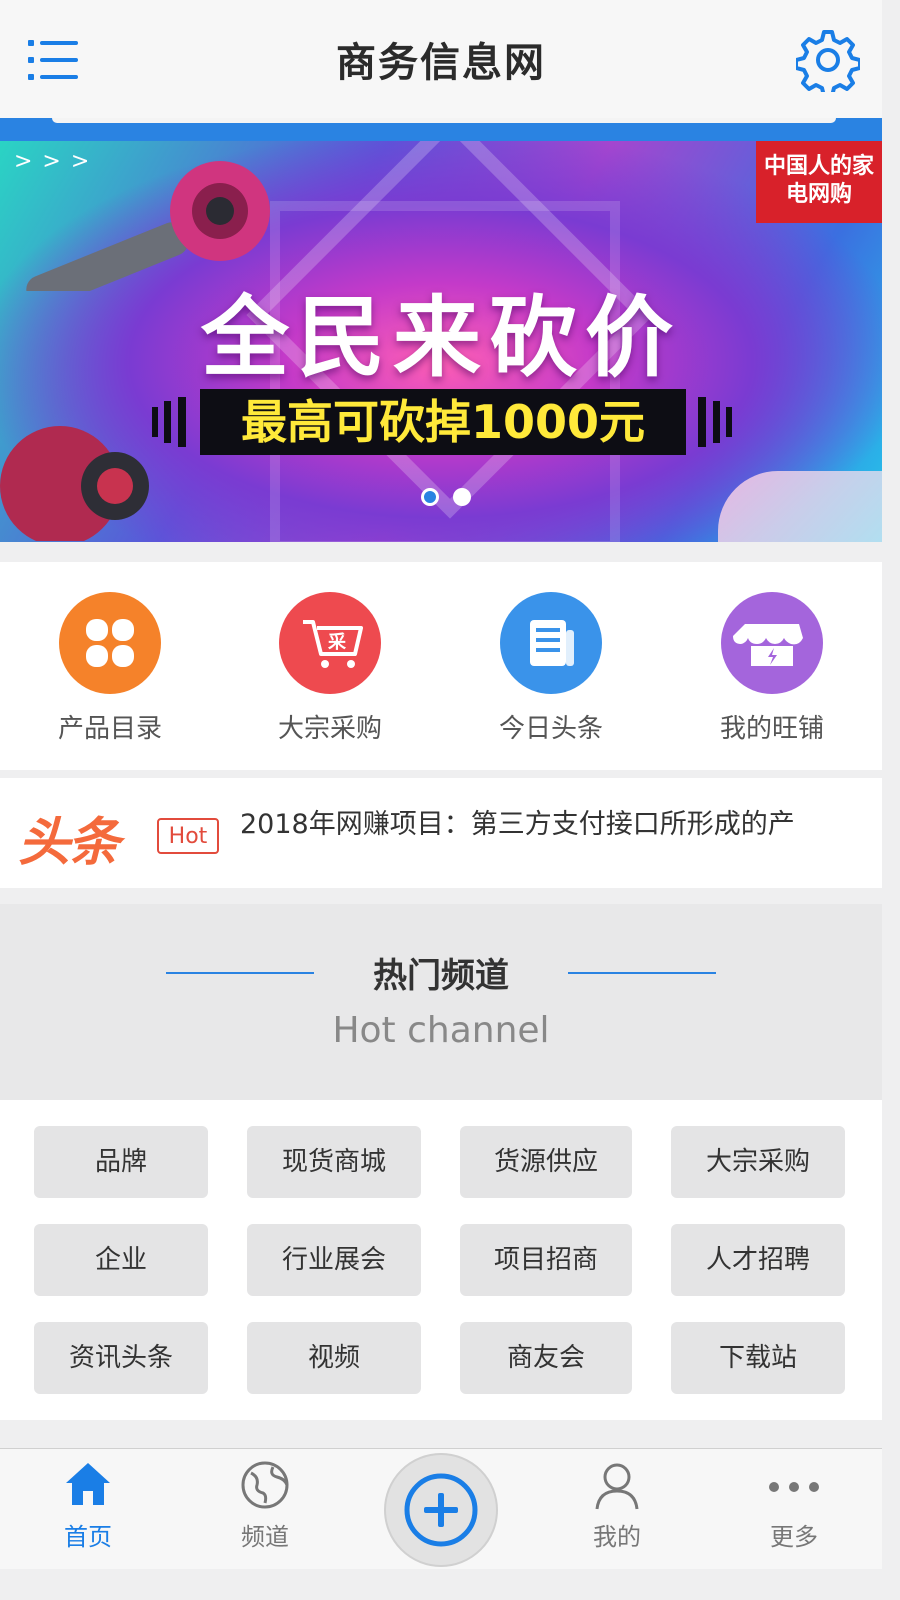 The width and height of the screenshot is (900, 1600). I want to click on nav-profile: 我的, so click(617, 1505).